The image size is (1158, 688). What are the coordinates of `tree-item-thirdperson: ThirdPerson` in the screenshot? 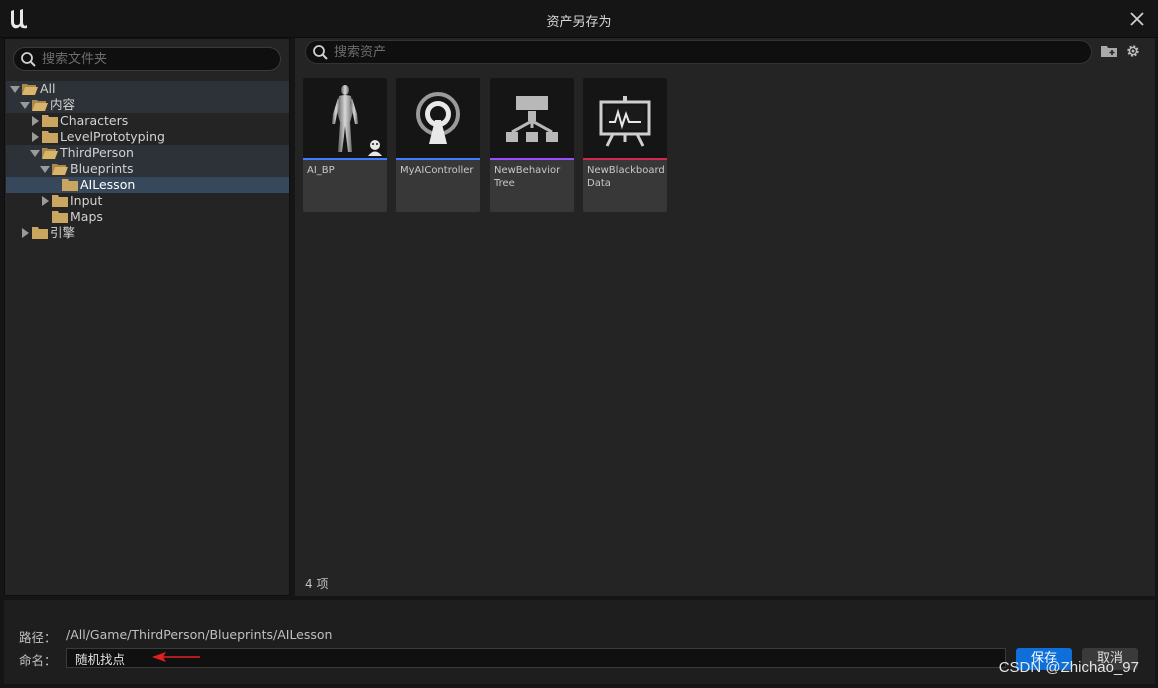 It's located at (147, 153).